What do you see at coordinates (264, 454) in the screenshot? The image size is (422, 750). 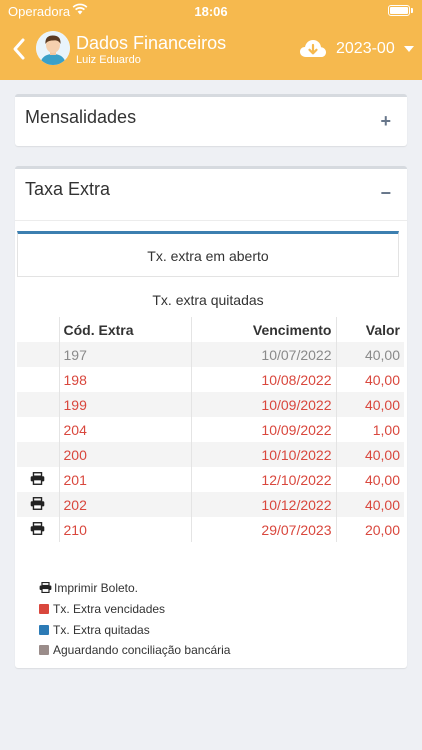 I see `due-date: 10/10/2022` at bounding box center [264, 454].